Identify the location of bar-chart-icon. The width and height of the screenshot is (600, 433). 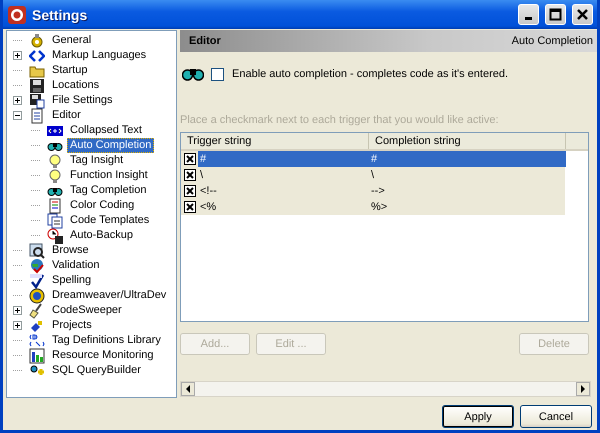
(37, 356).